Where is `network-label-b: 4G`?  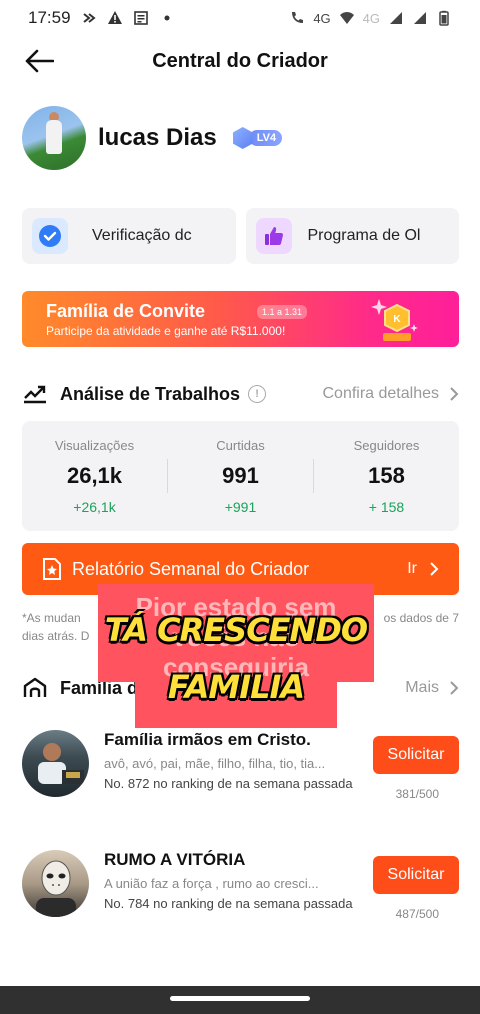
network-label-b: 4G is located at coordinates (371, 18).